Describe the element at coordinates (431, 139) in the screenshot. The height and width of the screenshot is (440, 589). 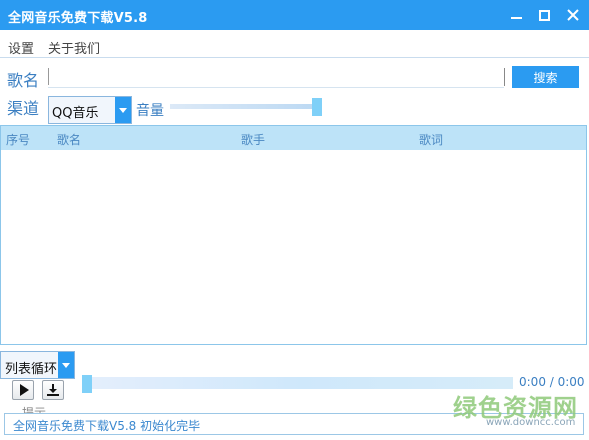
I see `column-header-lyrics: 歌词` at that location.